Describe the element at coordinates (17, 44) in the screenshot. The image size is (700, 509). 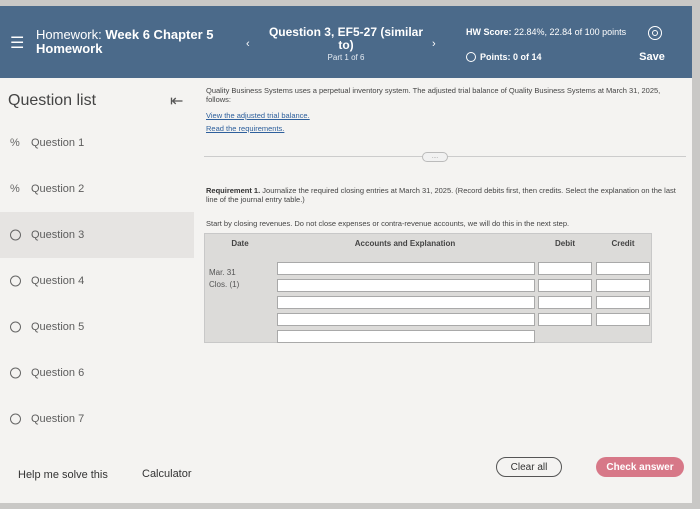
I see `menu-icon: ☰` at that location.